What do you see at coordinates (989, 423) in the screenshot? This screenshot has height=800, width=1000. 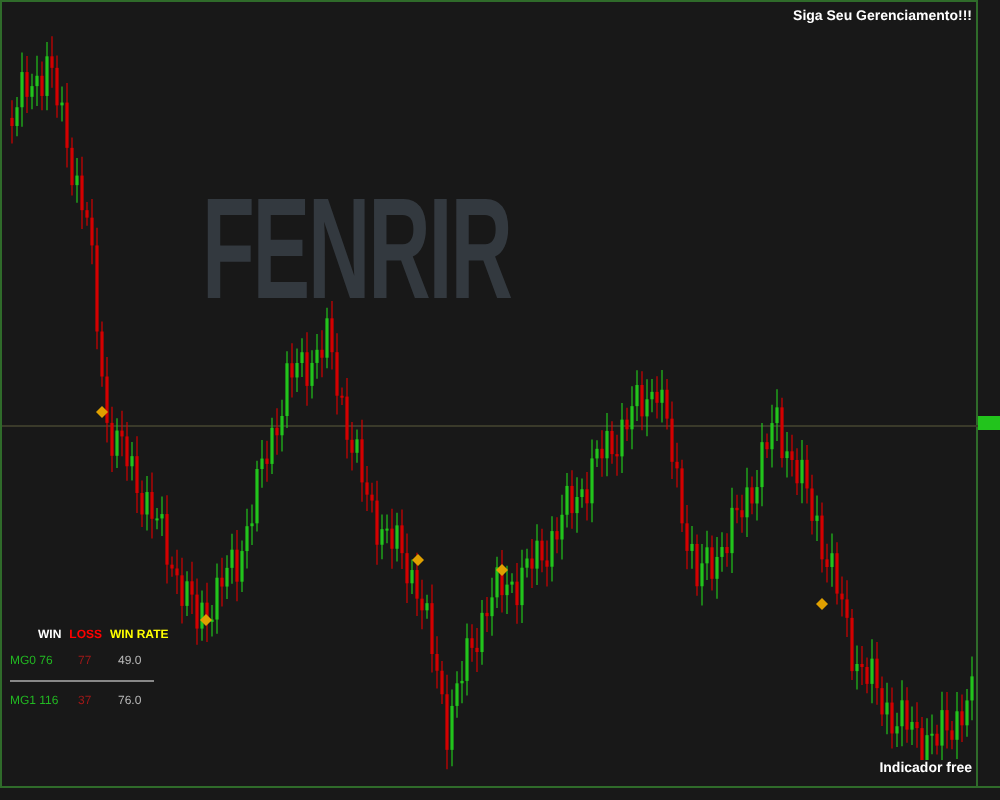 I see `price-marker` at bounding box center [989, 423].